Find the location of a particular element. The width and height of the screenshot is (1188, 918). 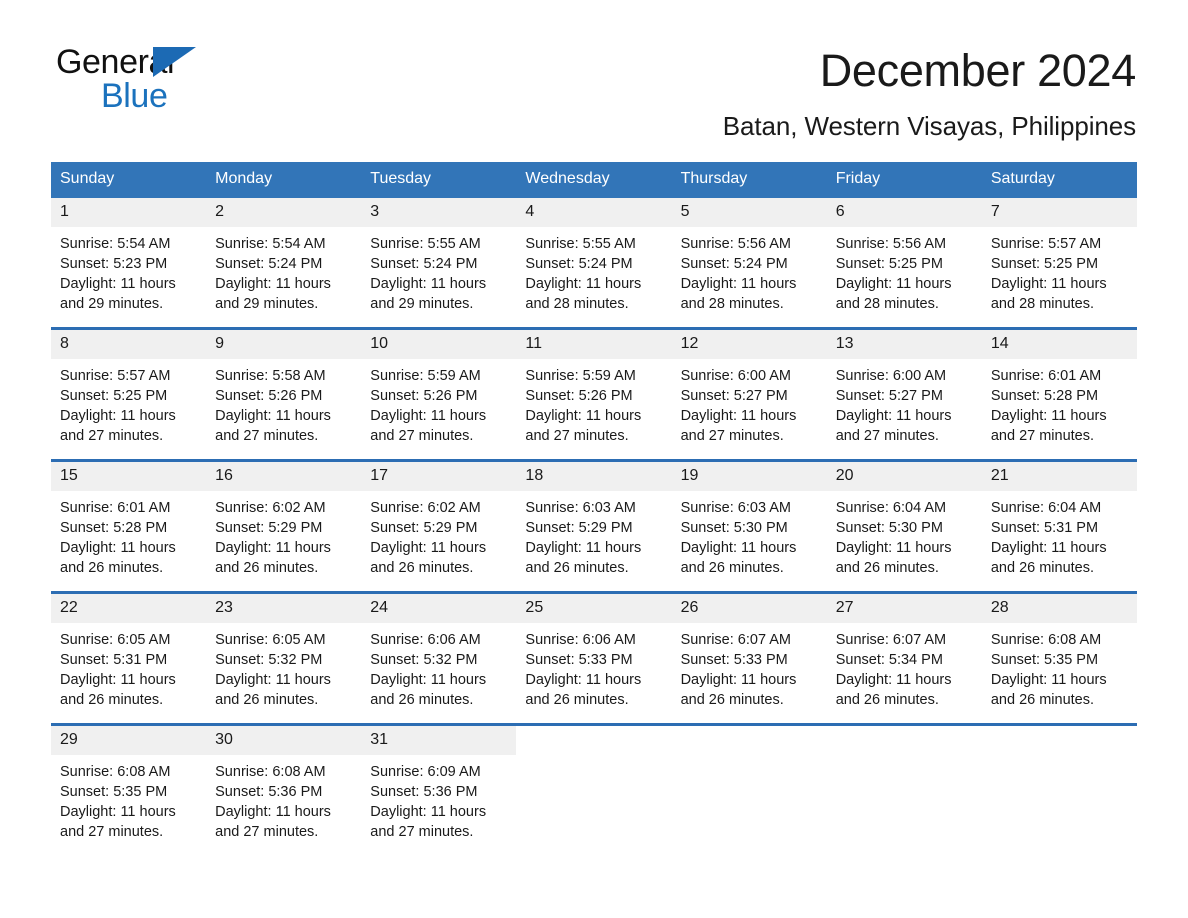

sunset-text: Sunset: 5:24 PM is located at coordinates (579, 264).